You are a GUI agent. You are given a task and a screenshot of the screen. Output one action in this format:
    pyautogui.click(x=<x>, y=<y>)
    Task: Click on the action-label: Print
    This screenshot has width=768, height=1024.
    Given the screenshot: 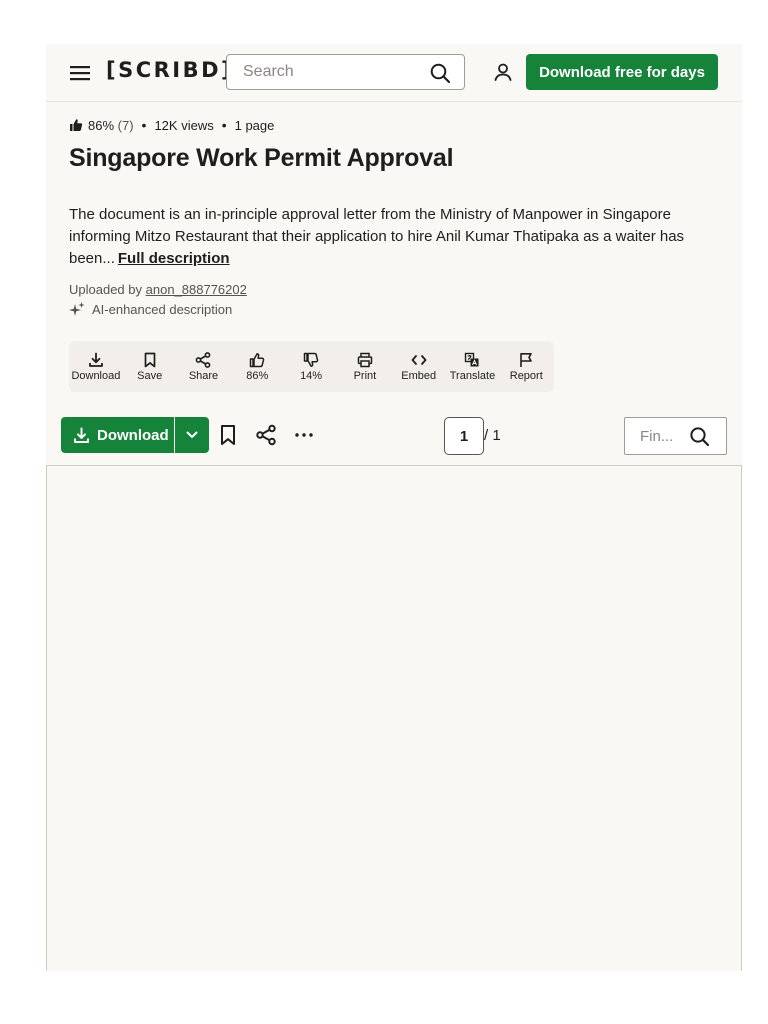 What is the action you would take?
    pyautogui.click(x=365, y=375)
    